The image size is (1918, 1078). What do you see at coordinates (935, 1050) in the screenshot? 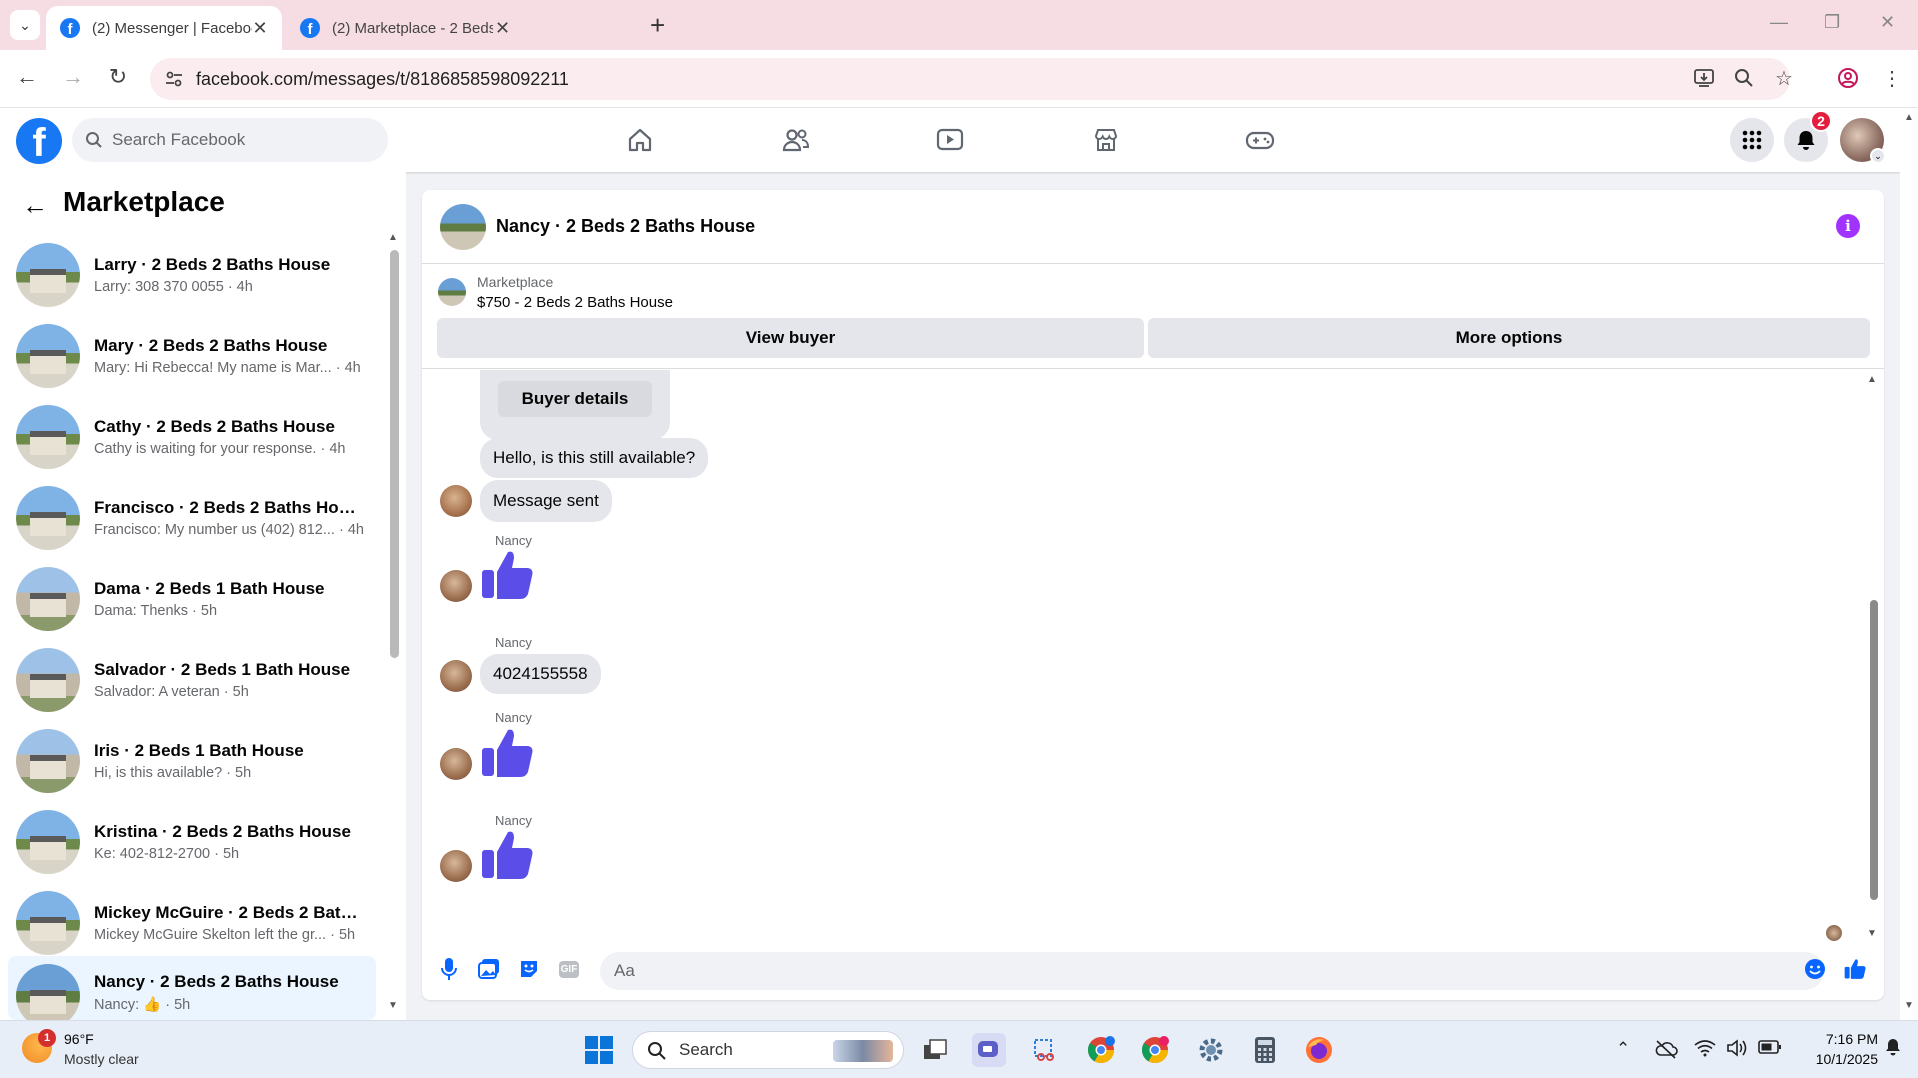
I see `task-view-icon` at bounding box center [935, 1050].